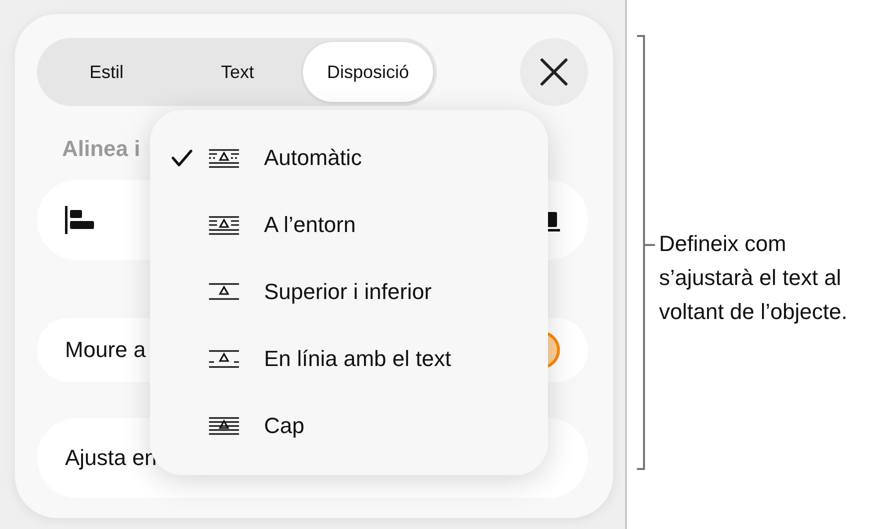 This screenshot has width=878, height=529. What do you see at coordinates (101, 149) in the screenshot?
I see `section-heading: Alinea i` at bounding box center [101, 149].